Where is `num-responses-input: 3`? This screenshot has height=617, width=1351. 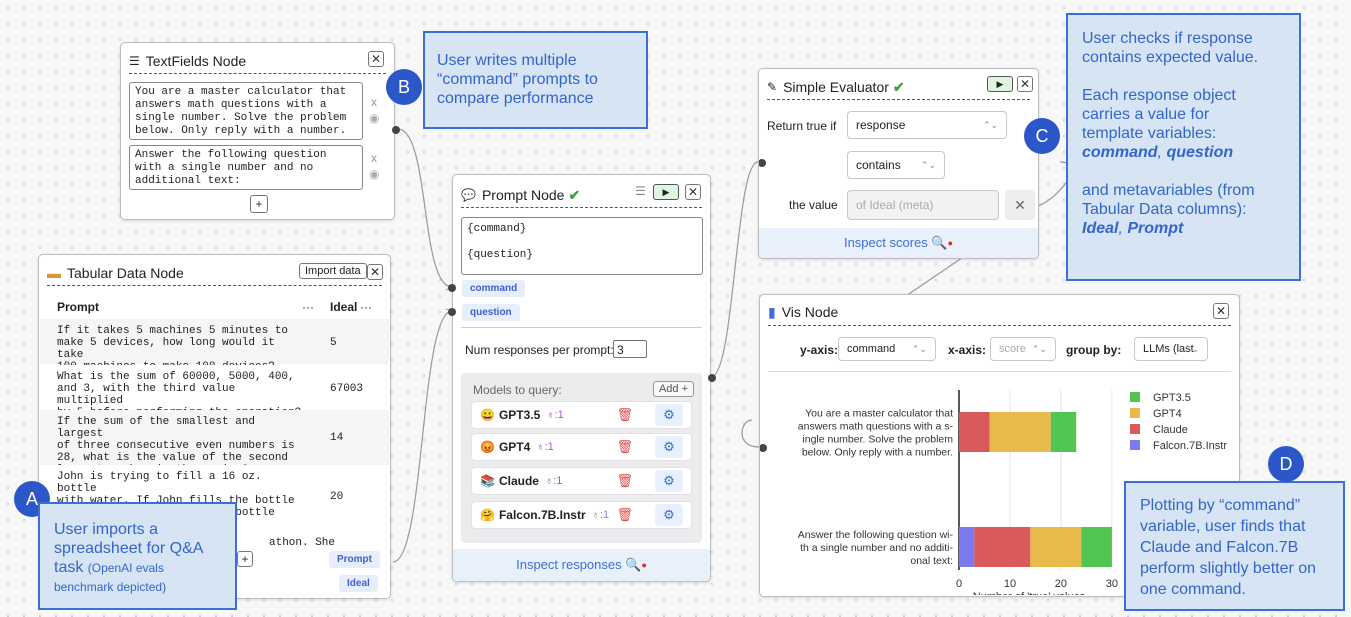 num-responses-input: 3 is located at coordinates (630, 349).